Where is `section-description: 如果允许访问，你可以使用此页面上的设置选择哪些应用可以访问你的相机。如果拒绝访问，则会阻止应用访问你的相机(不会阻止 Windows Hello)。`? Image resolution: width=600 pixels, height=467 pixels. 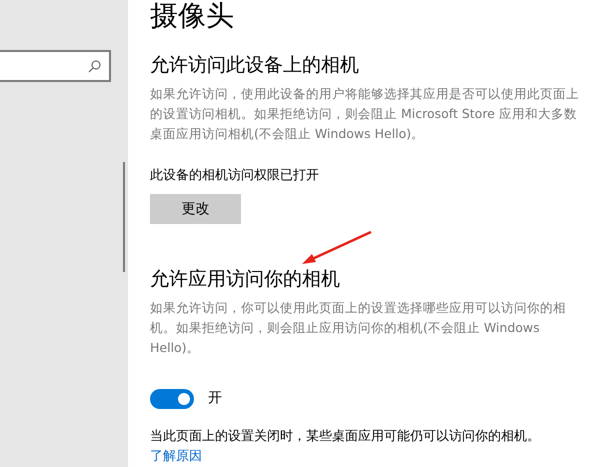 section-description: 如果允许访问，你可以使用此页面上的设置选择哪些应用可以访问你的相机。如果拒绝访问，则会阻止应用访问你的相机(不会阻止 Windows Hello)。 is located at coordinates (358, 328).